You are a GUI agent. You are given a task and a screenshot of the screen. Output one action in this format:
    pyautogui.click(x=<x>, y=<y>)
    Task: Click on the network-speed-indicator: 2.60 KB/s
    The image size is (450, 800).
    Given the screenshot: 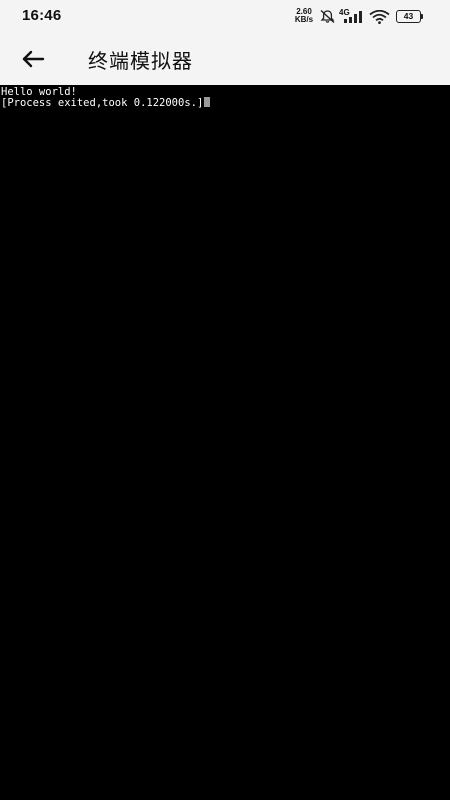 What is the action you would take?
    pyautogui.click(x=304, y=16)
    